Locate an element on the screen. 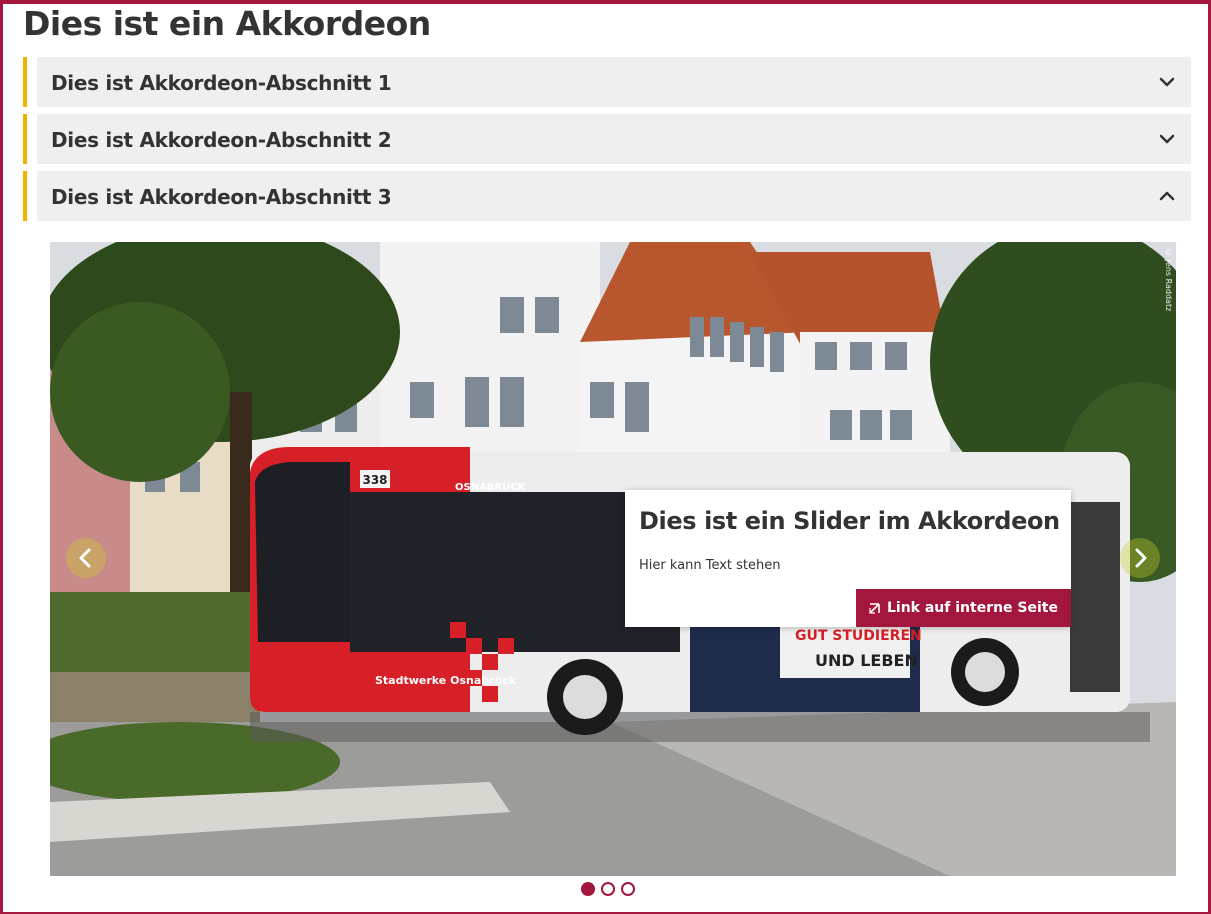 The width and height of the screenshot is (1211, 914). page-title: Dies ist ein Akkordeon is located at coordinates (227, 23).